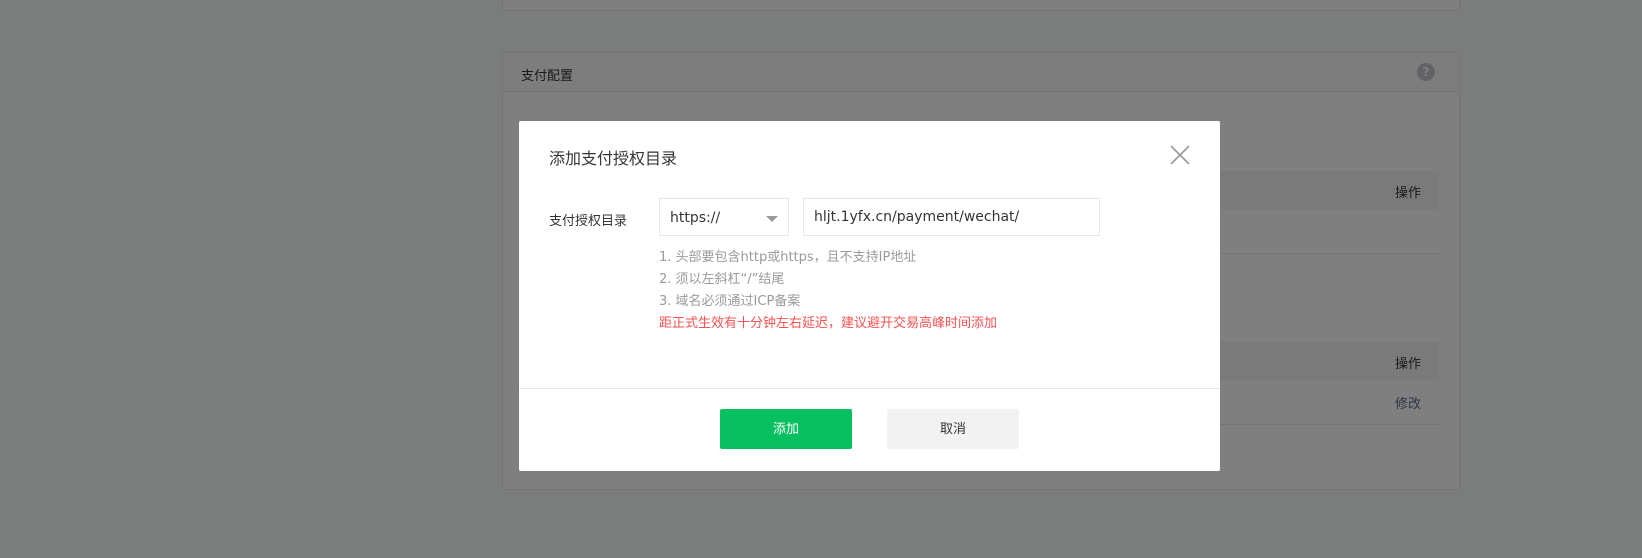  I want to click on dialog-footer: 添加 取消, so click(869, 429).